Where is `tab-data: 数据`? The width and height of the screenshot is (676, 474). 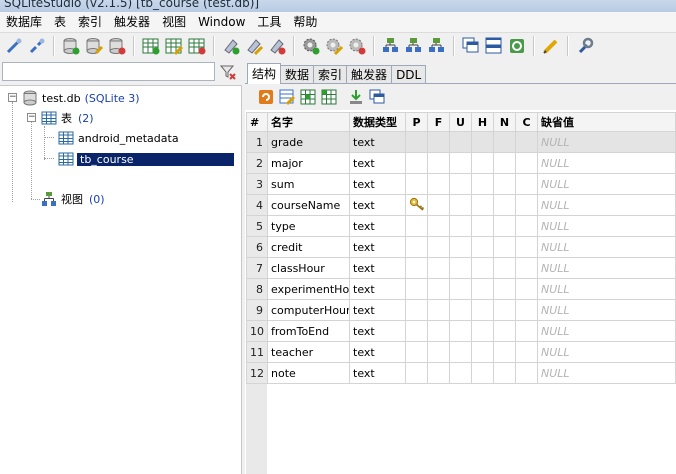 tab-data: 数据 is located at coordinates (297, 74).